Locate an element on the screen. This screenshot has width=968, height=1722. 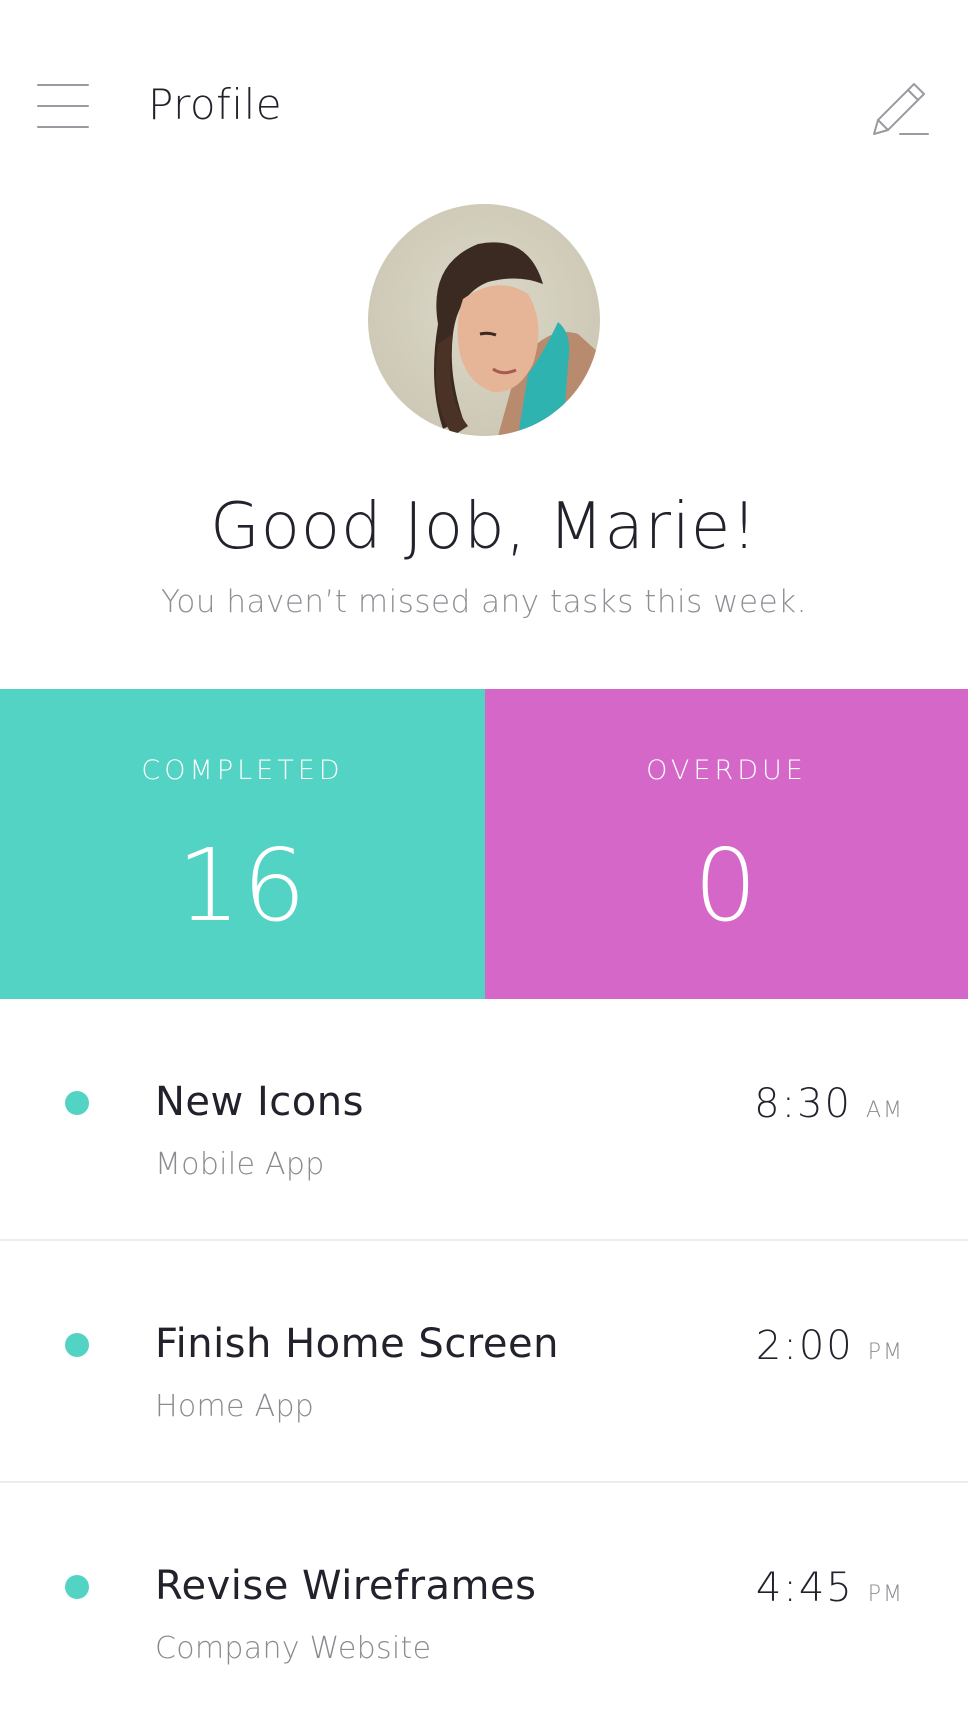
task-item: New Icons Mobile App 8:30 AM is located at coordinates (484, 1120).